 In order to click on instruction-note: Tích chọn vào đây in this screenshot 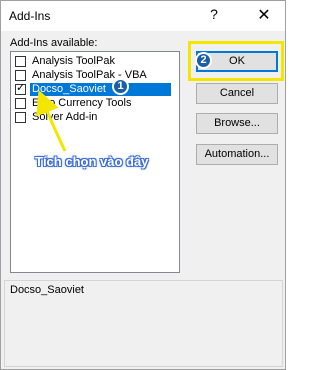, I will do `click(92, 161)`.